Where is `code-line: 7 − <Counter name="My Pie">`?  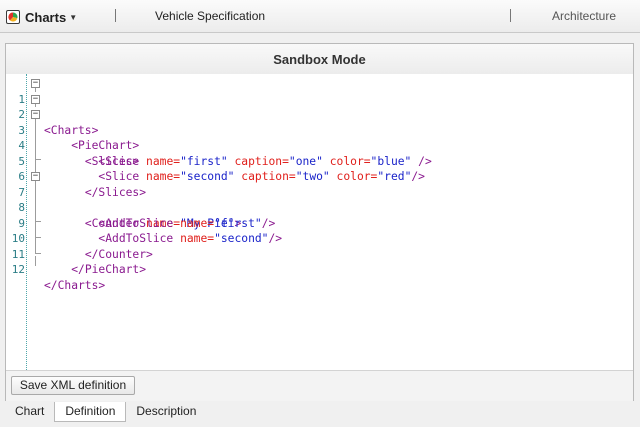 code-line: 7 − <Counter name="My Pie"> is located at coordinates (319, 199).